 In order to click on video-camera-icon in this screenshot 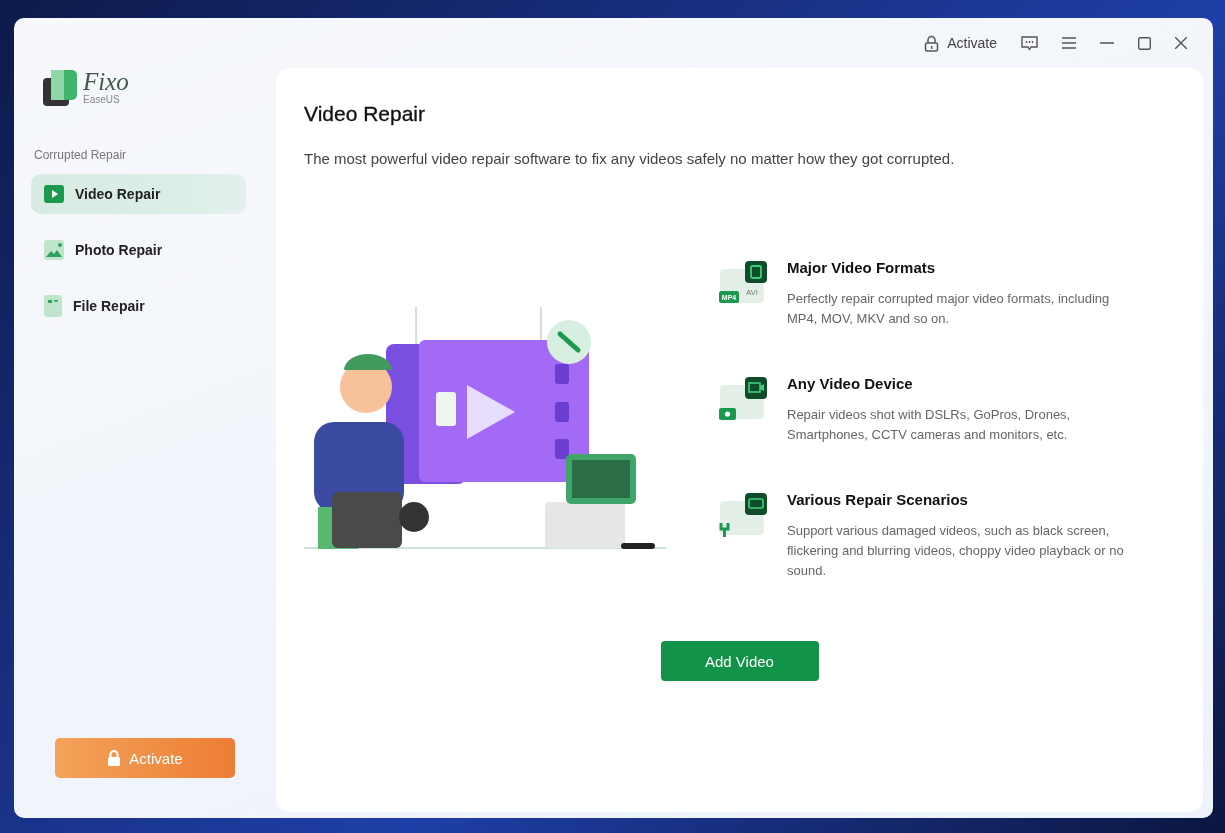, I will do `click(744, 400)`.